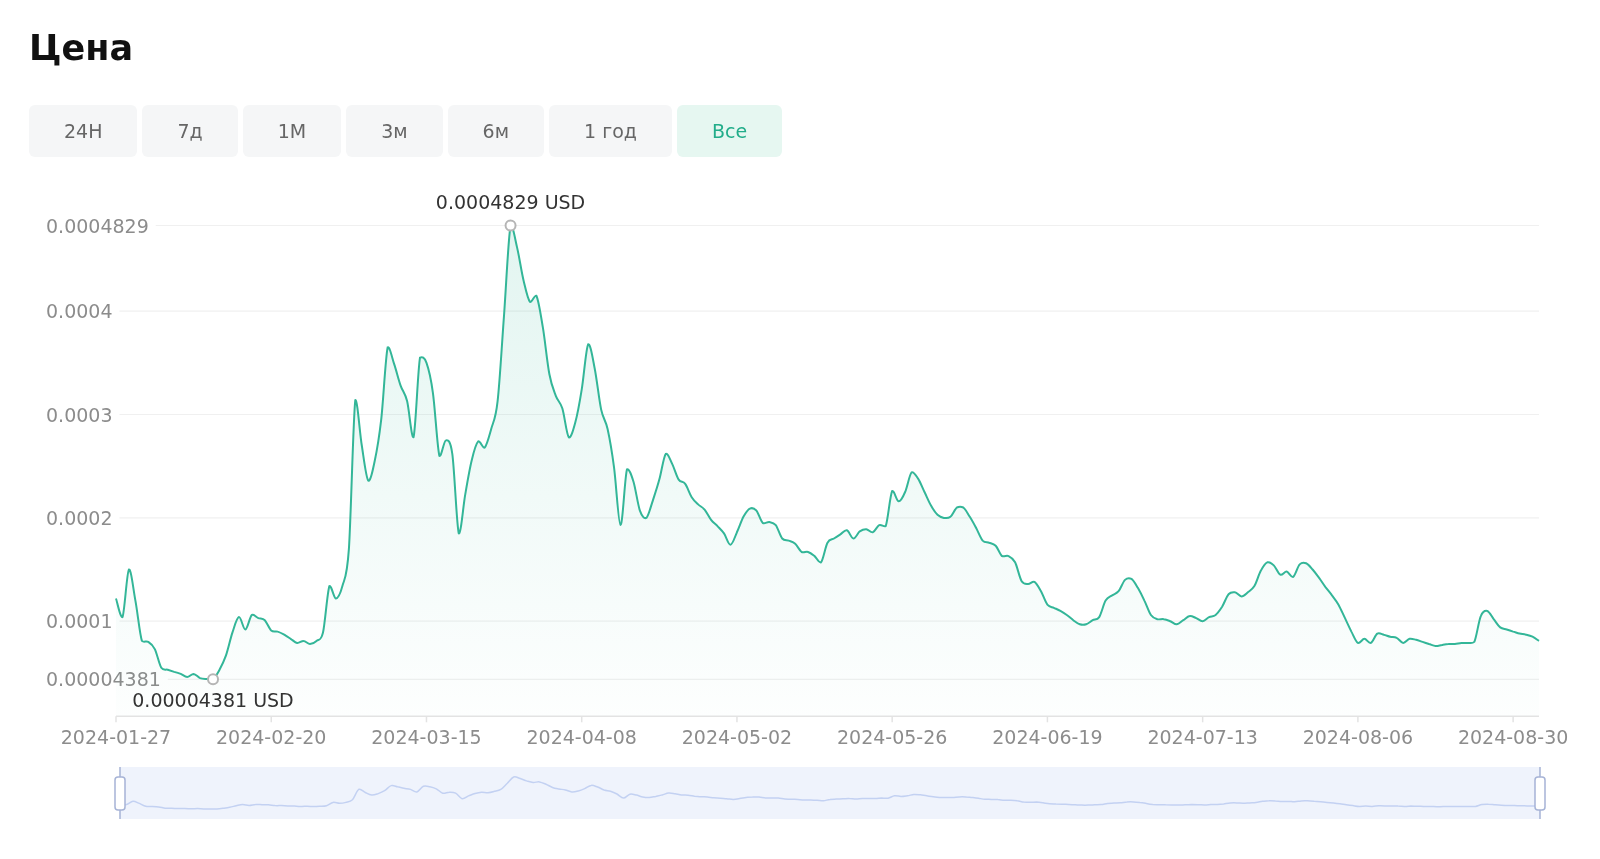  What do you see at coordinates (1202, 737) in the screenshot?
I see `axis-label: 2024-07-13` at bounding box center [1202, 737].